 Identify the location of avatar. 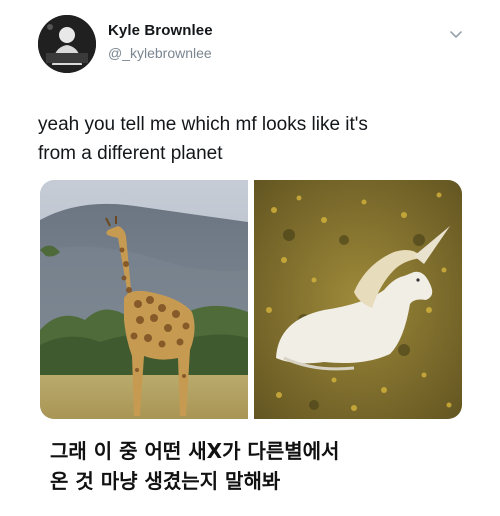
(67, 44).